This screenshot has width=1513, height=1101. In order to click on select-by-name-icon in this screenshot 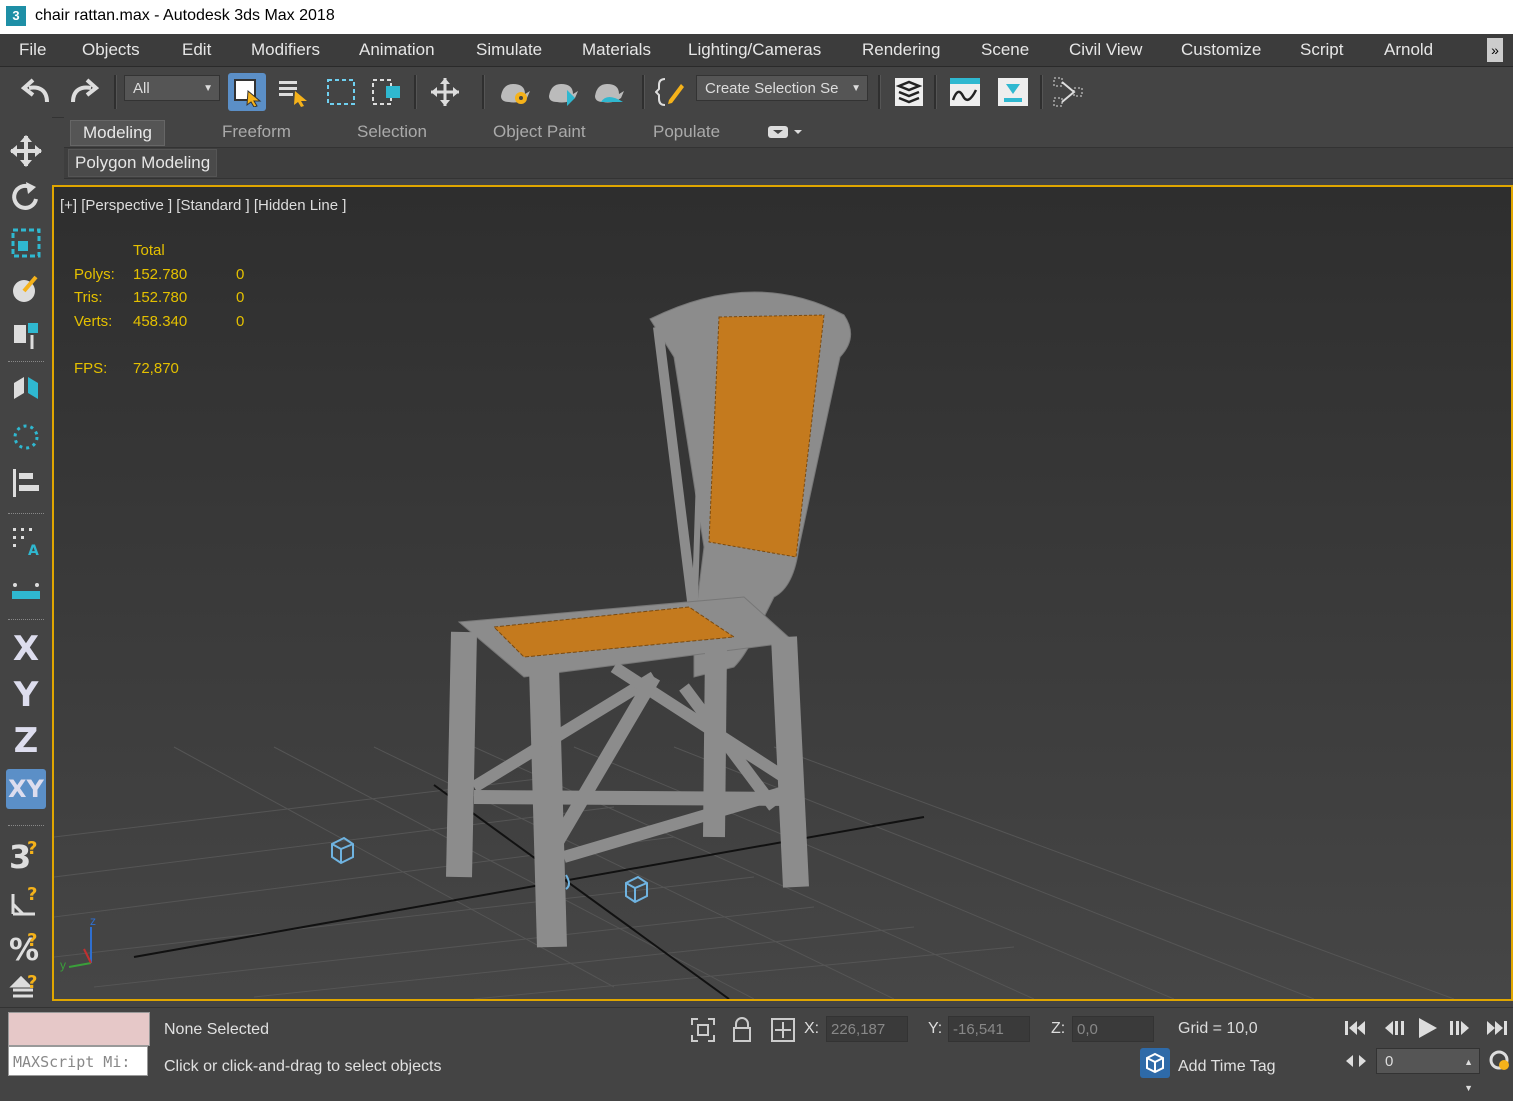, I will do `click(293, 92)`.